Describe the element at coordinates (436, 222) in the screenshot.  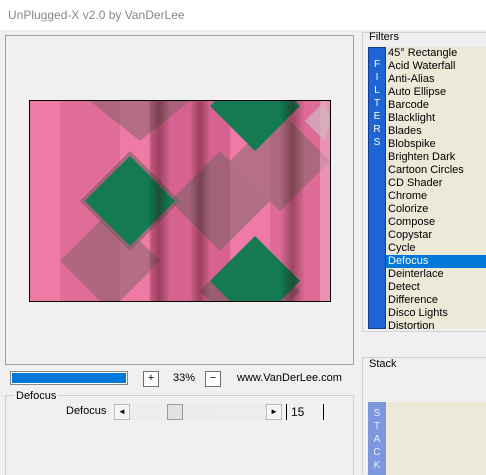
I see `filter-item: Compose` at that location.